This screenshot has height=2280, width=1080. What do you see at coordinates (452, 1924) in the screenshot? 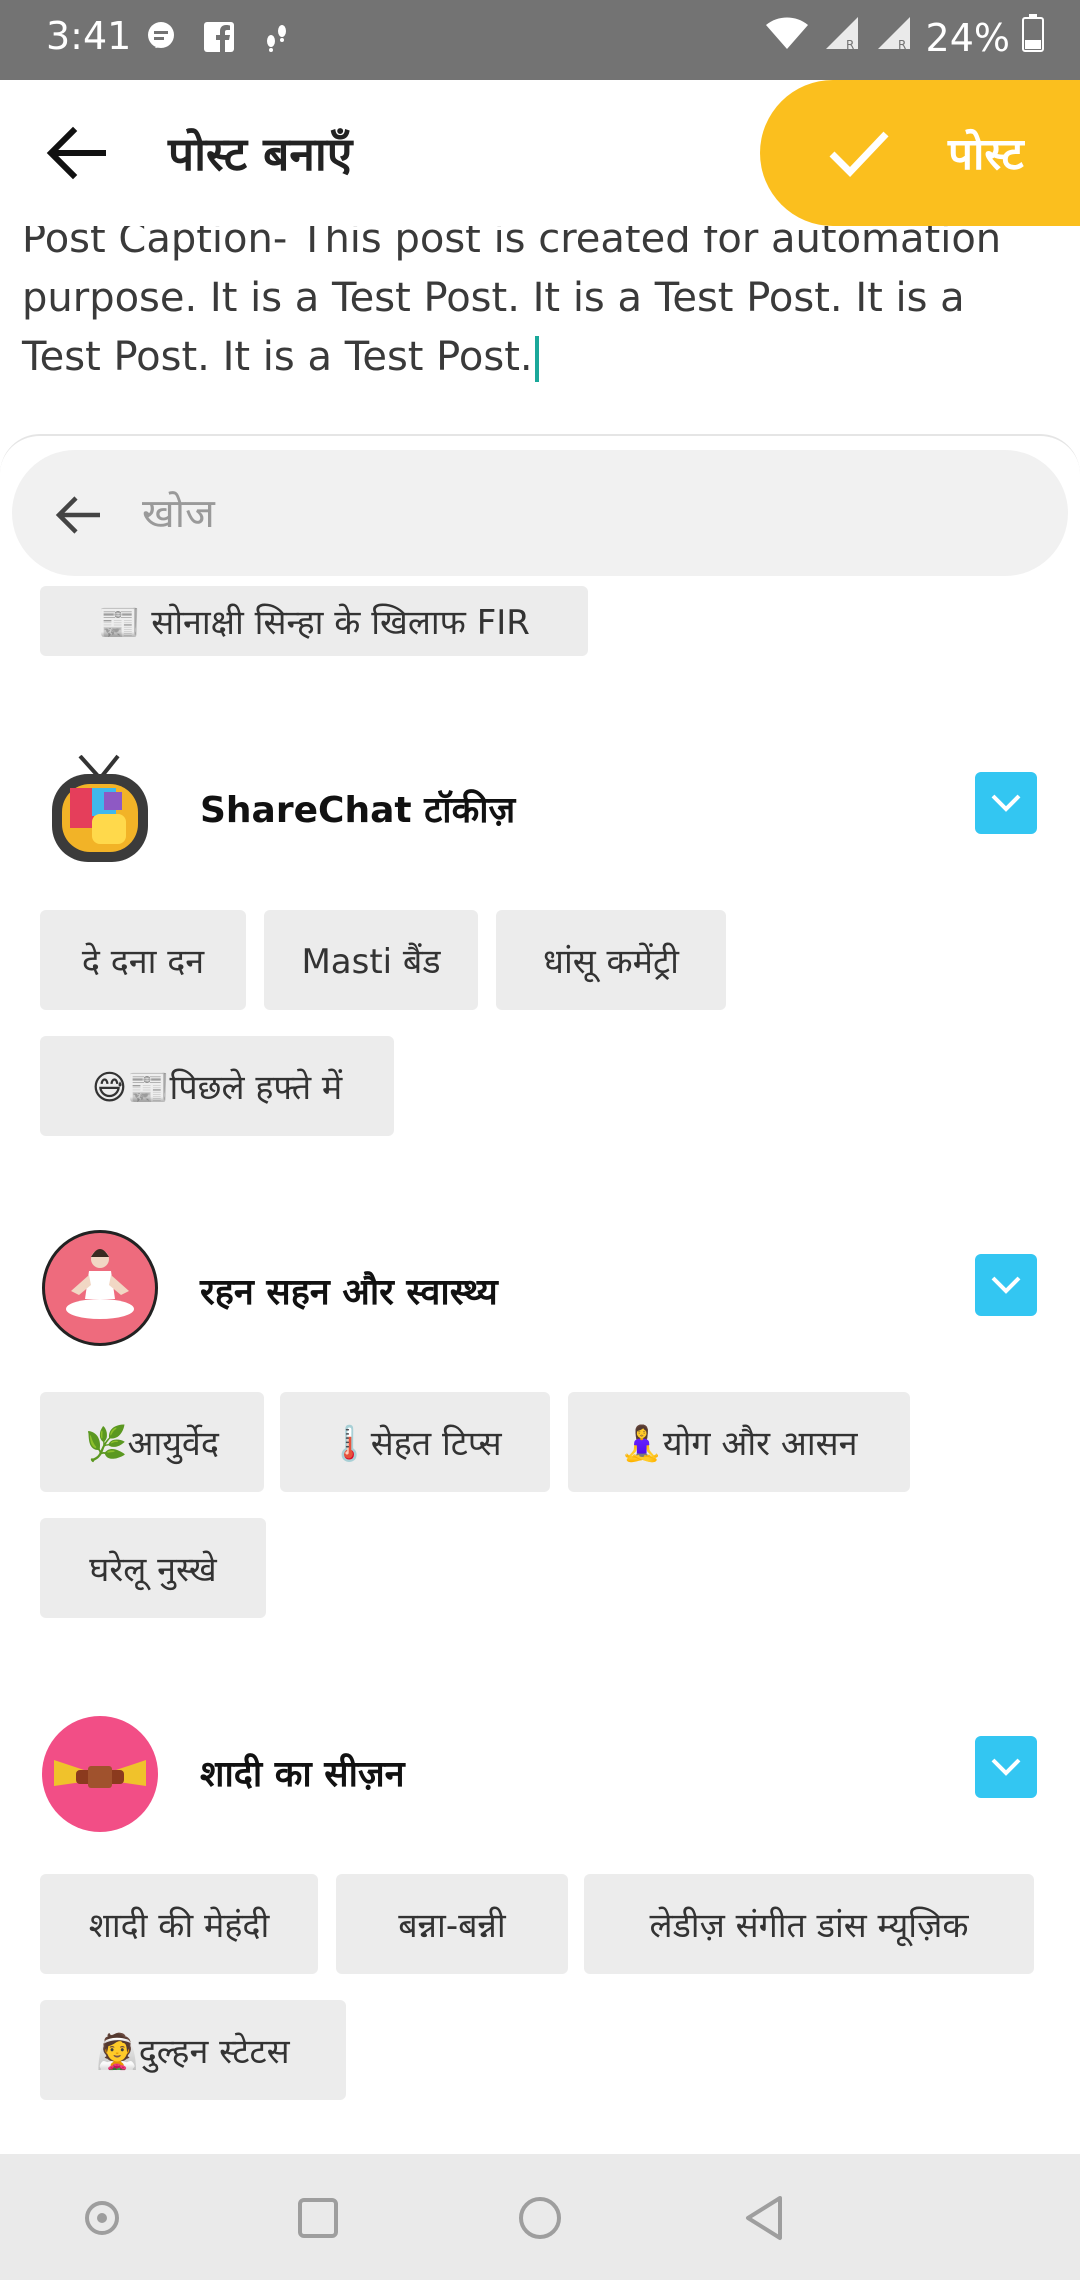
I see `tag-chip: बन्ना-बन्नी` at bounding box center [452, 1924].